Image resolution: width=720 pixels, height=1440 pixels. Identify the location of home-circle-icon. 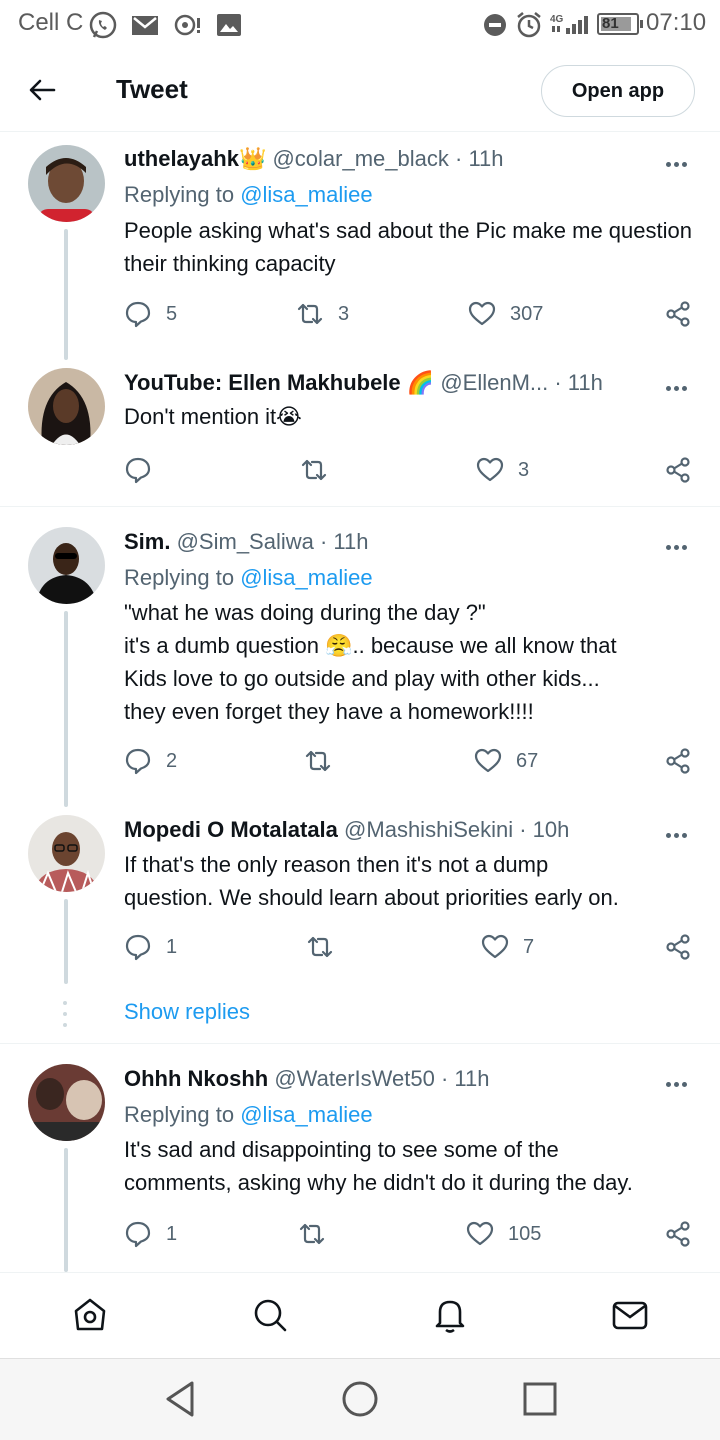
(360, 1399).